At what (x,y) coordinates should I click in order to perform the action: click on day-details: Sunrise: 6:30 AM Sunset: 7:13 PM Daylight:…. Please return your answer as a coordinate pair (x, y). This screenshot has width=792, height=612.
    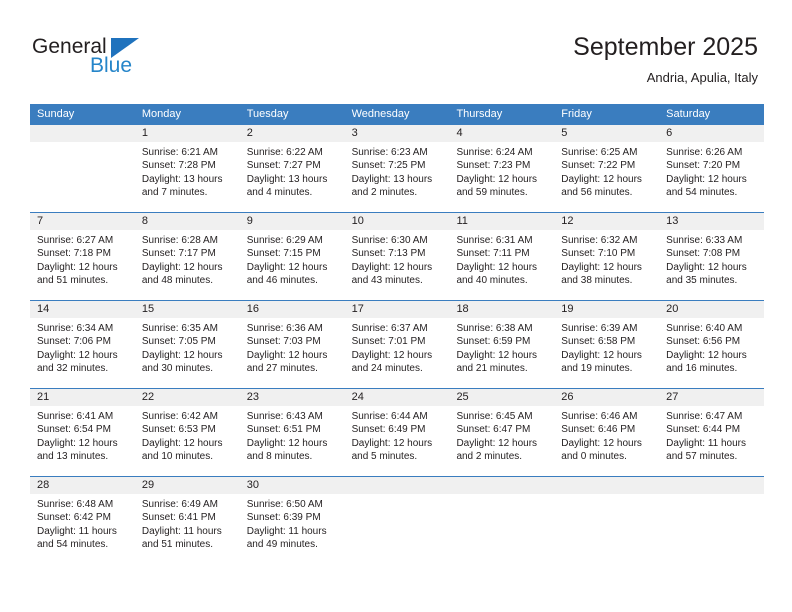
    Looking at the image, I should click on (397, 258).